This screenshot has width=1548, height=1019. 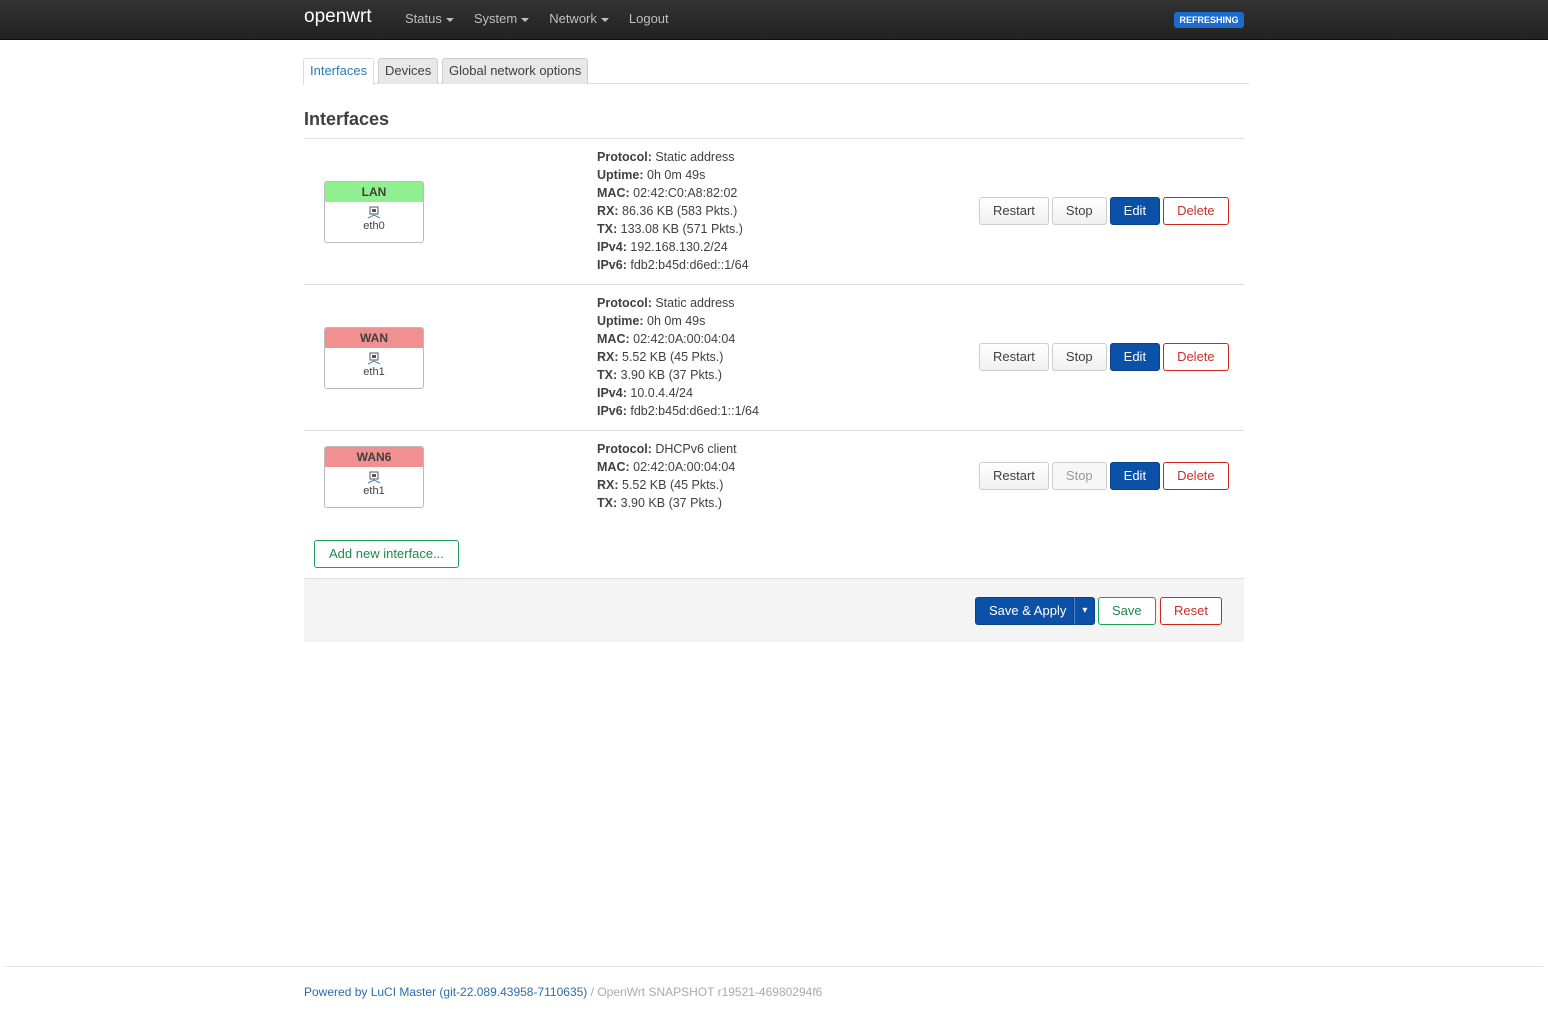 I want to click on interface-badge-lan: LAN eth0, so click(x=374, y=212).